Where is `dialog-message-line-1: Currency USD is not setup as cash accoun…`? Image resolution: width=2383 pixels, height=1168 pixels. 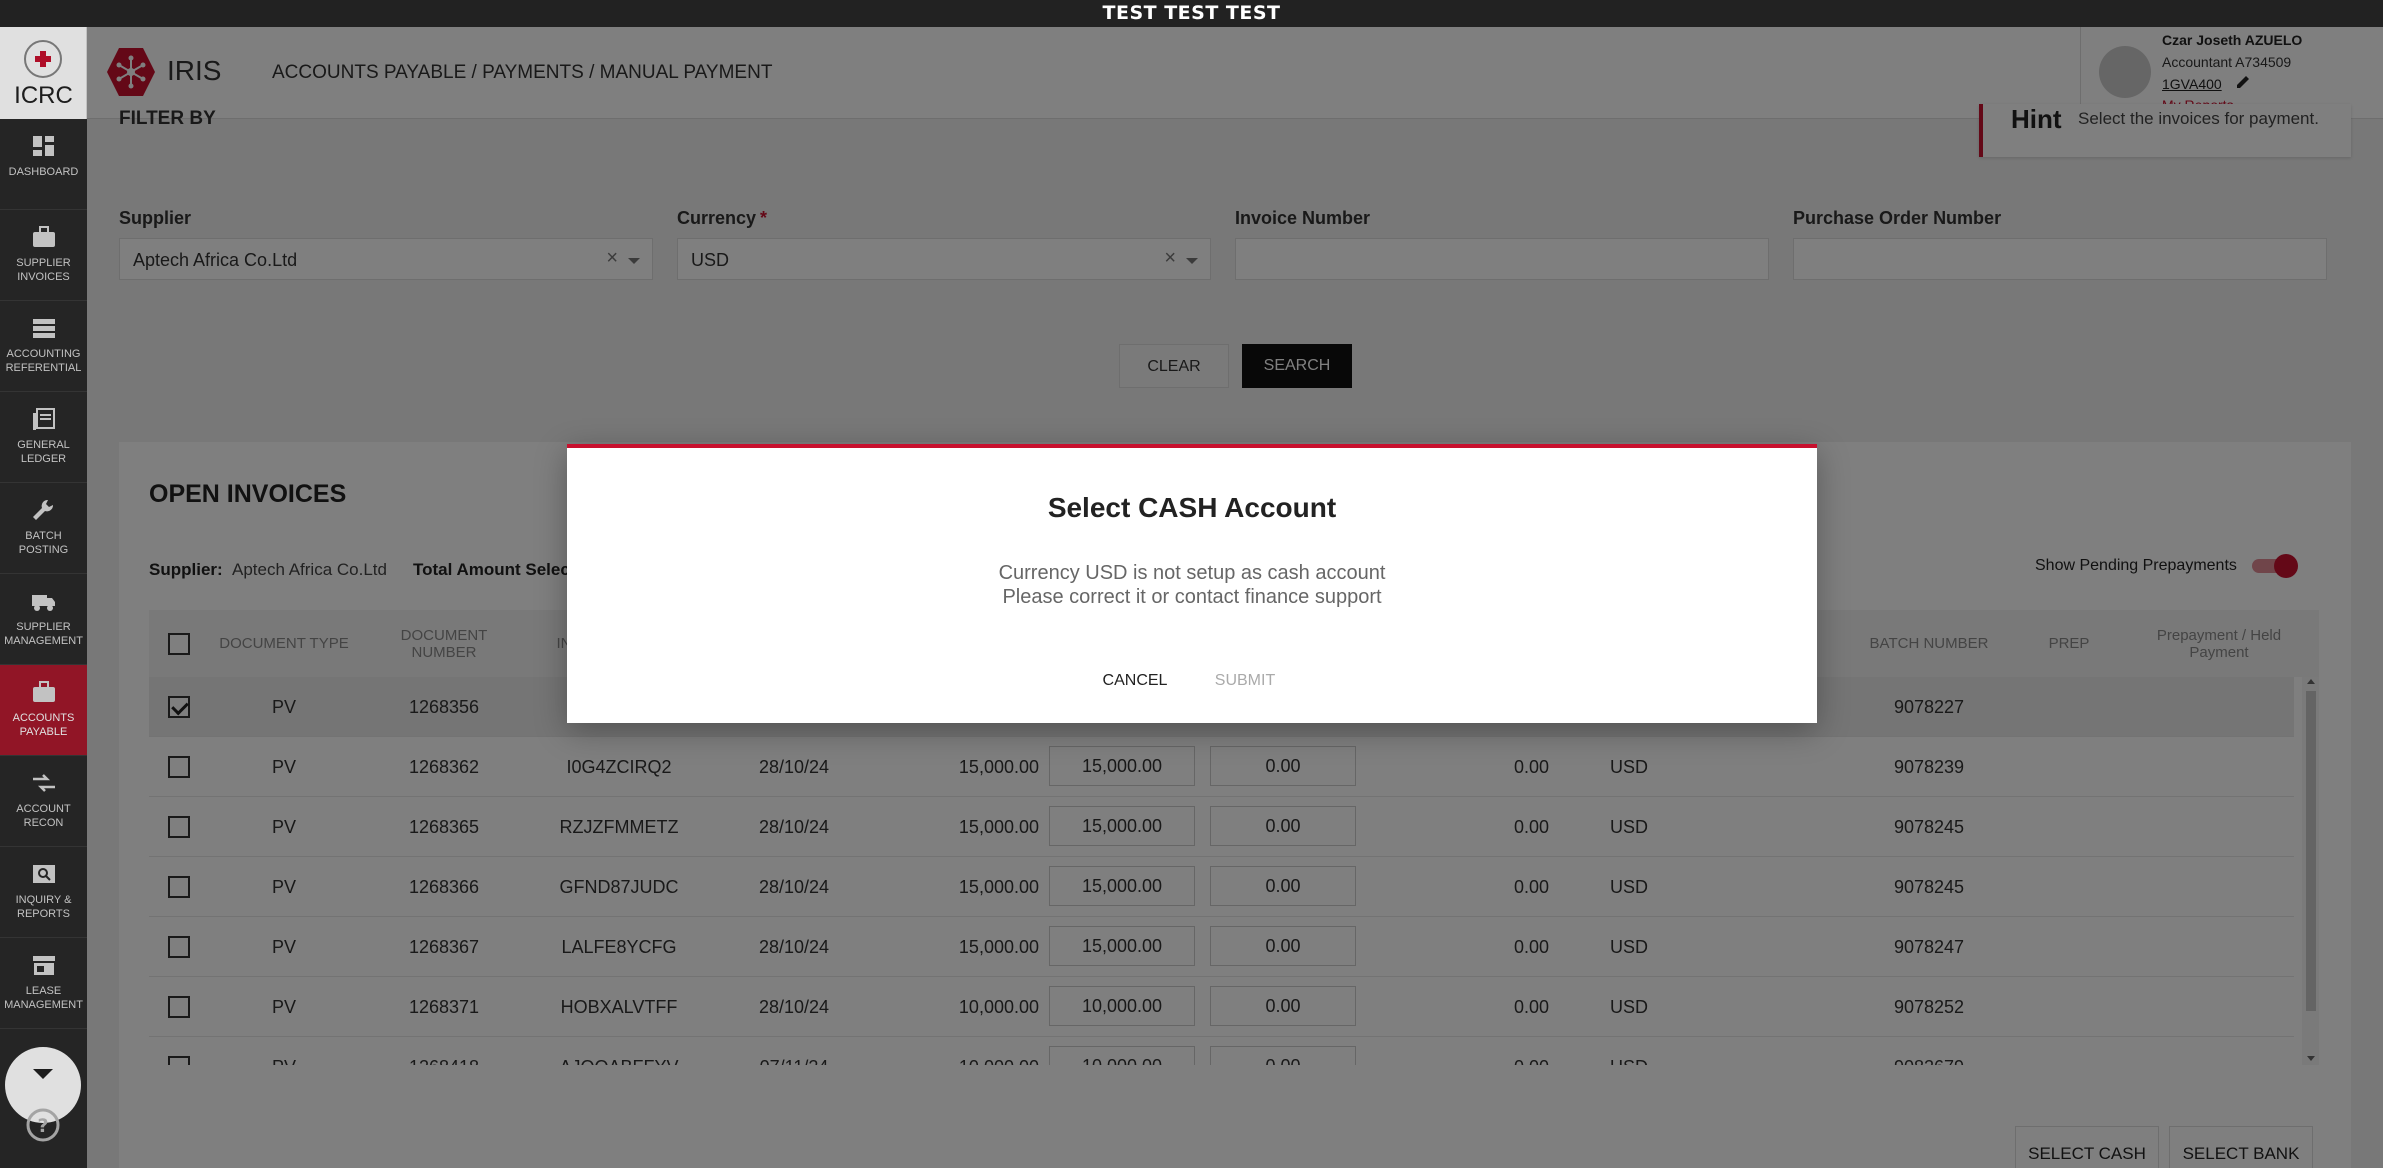
dialog-message-line-1: Currency USD is not setup as cash accoun… is located at coordinates (1192, 573).